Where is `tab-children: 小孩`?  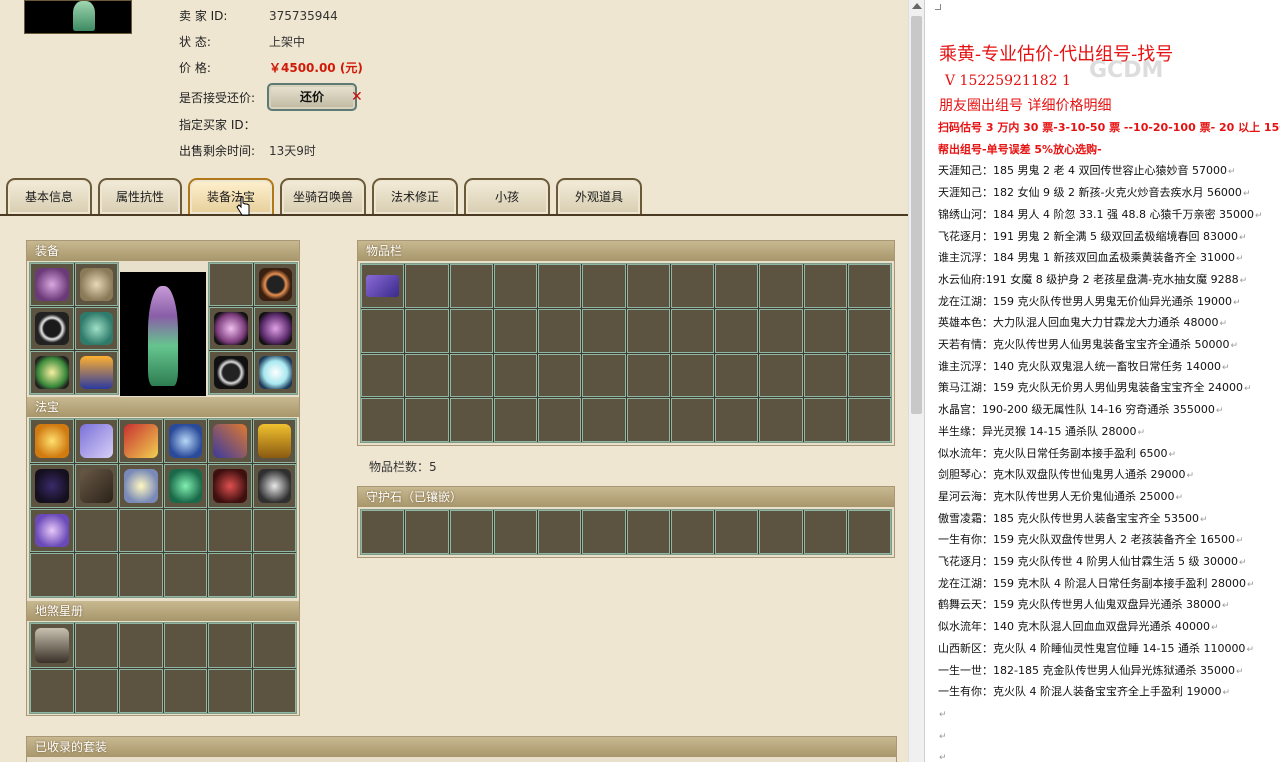
tab-children: 小孩 is located at coordinates (507, 196).